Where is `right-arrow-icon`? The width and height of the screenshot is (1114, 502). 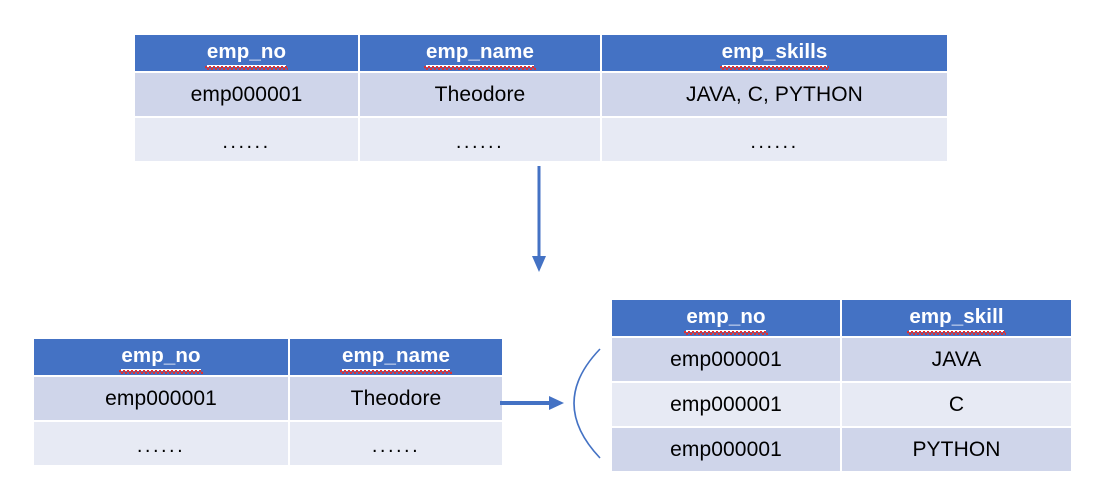 right-arrow-icon is located at coordinates (532, 403).